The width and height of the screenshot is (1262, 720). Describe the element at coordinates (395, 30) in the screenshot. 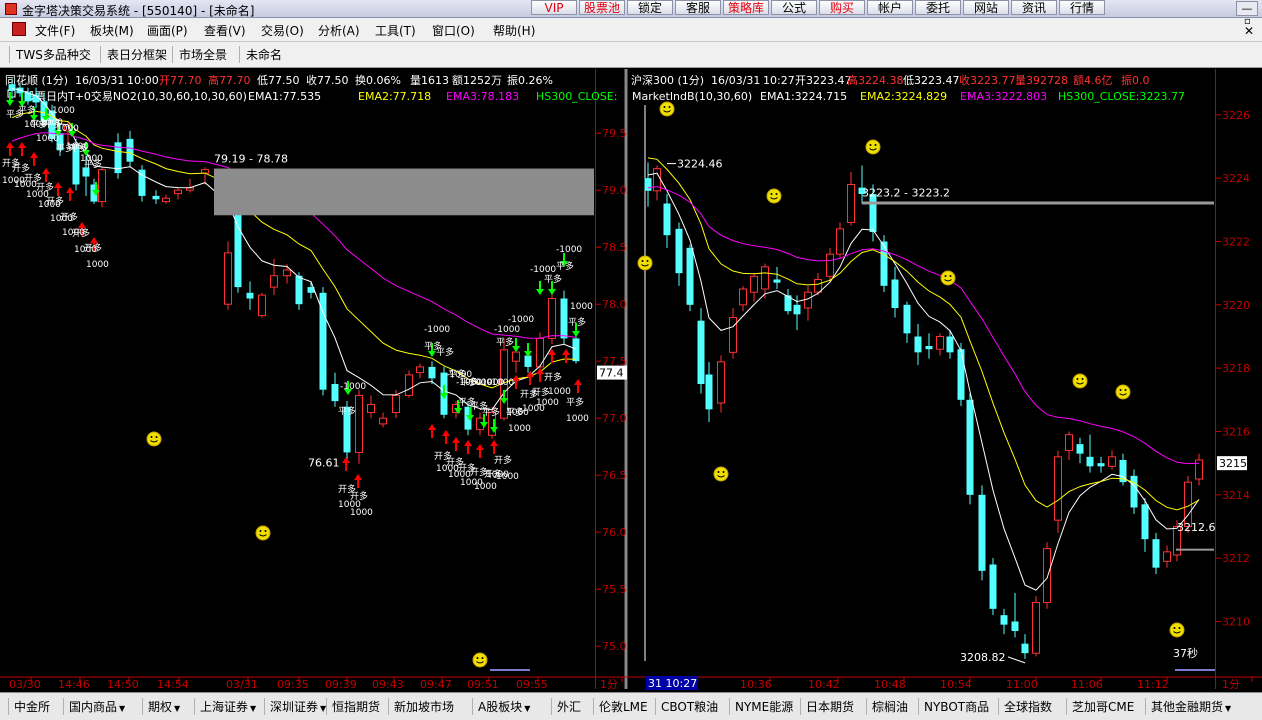

I see `menu-item: 工具(T)` at that location.